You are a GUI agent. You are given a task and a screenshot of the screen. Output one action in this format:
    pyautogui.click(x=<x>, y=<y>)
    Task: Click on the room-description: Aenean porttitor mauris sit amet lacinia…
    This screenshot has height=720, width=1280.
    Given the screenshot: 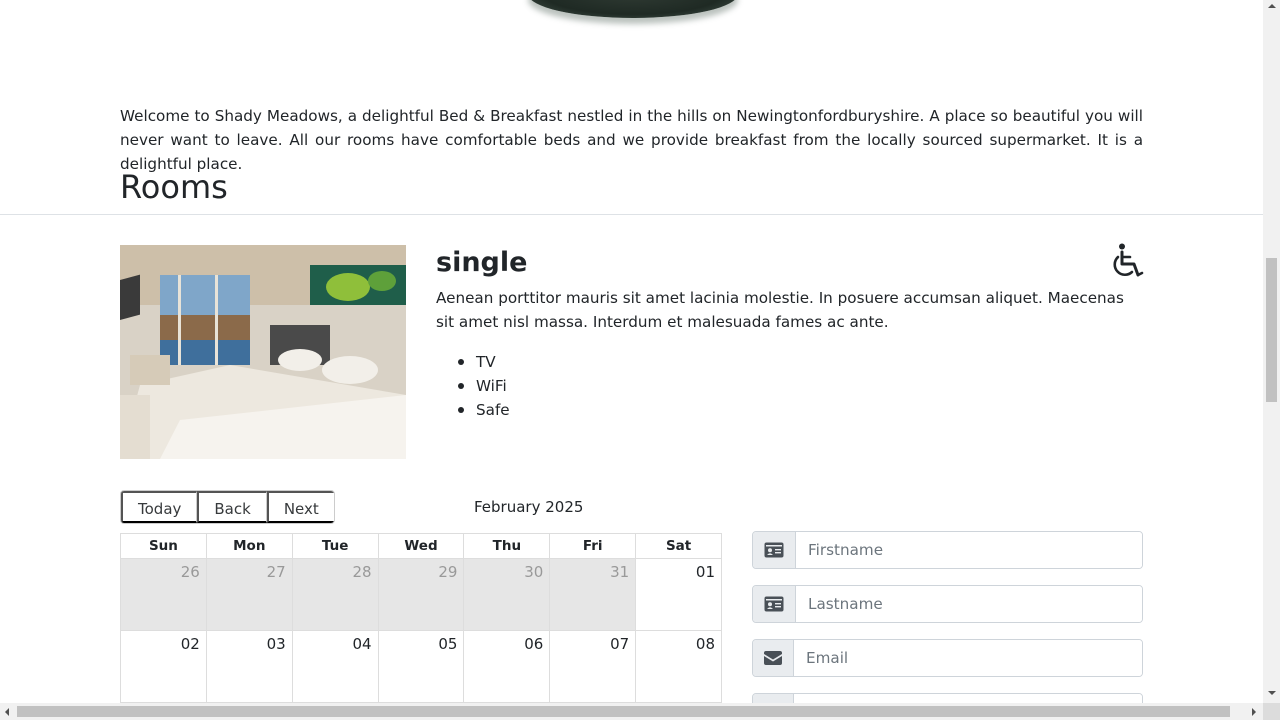 What is the action you would take?
    pyautogui.click(x=780, y=310)
    